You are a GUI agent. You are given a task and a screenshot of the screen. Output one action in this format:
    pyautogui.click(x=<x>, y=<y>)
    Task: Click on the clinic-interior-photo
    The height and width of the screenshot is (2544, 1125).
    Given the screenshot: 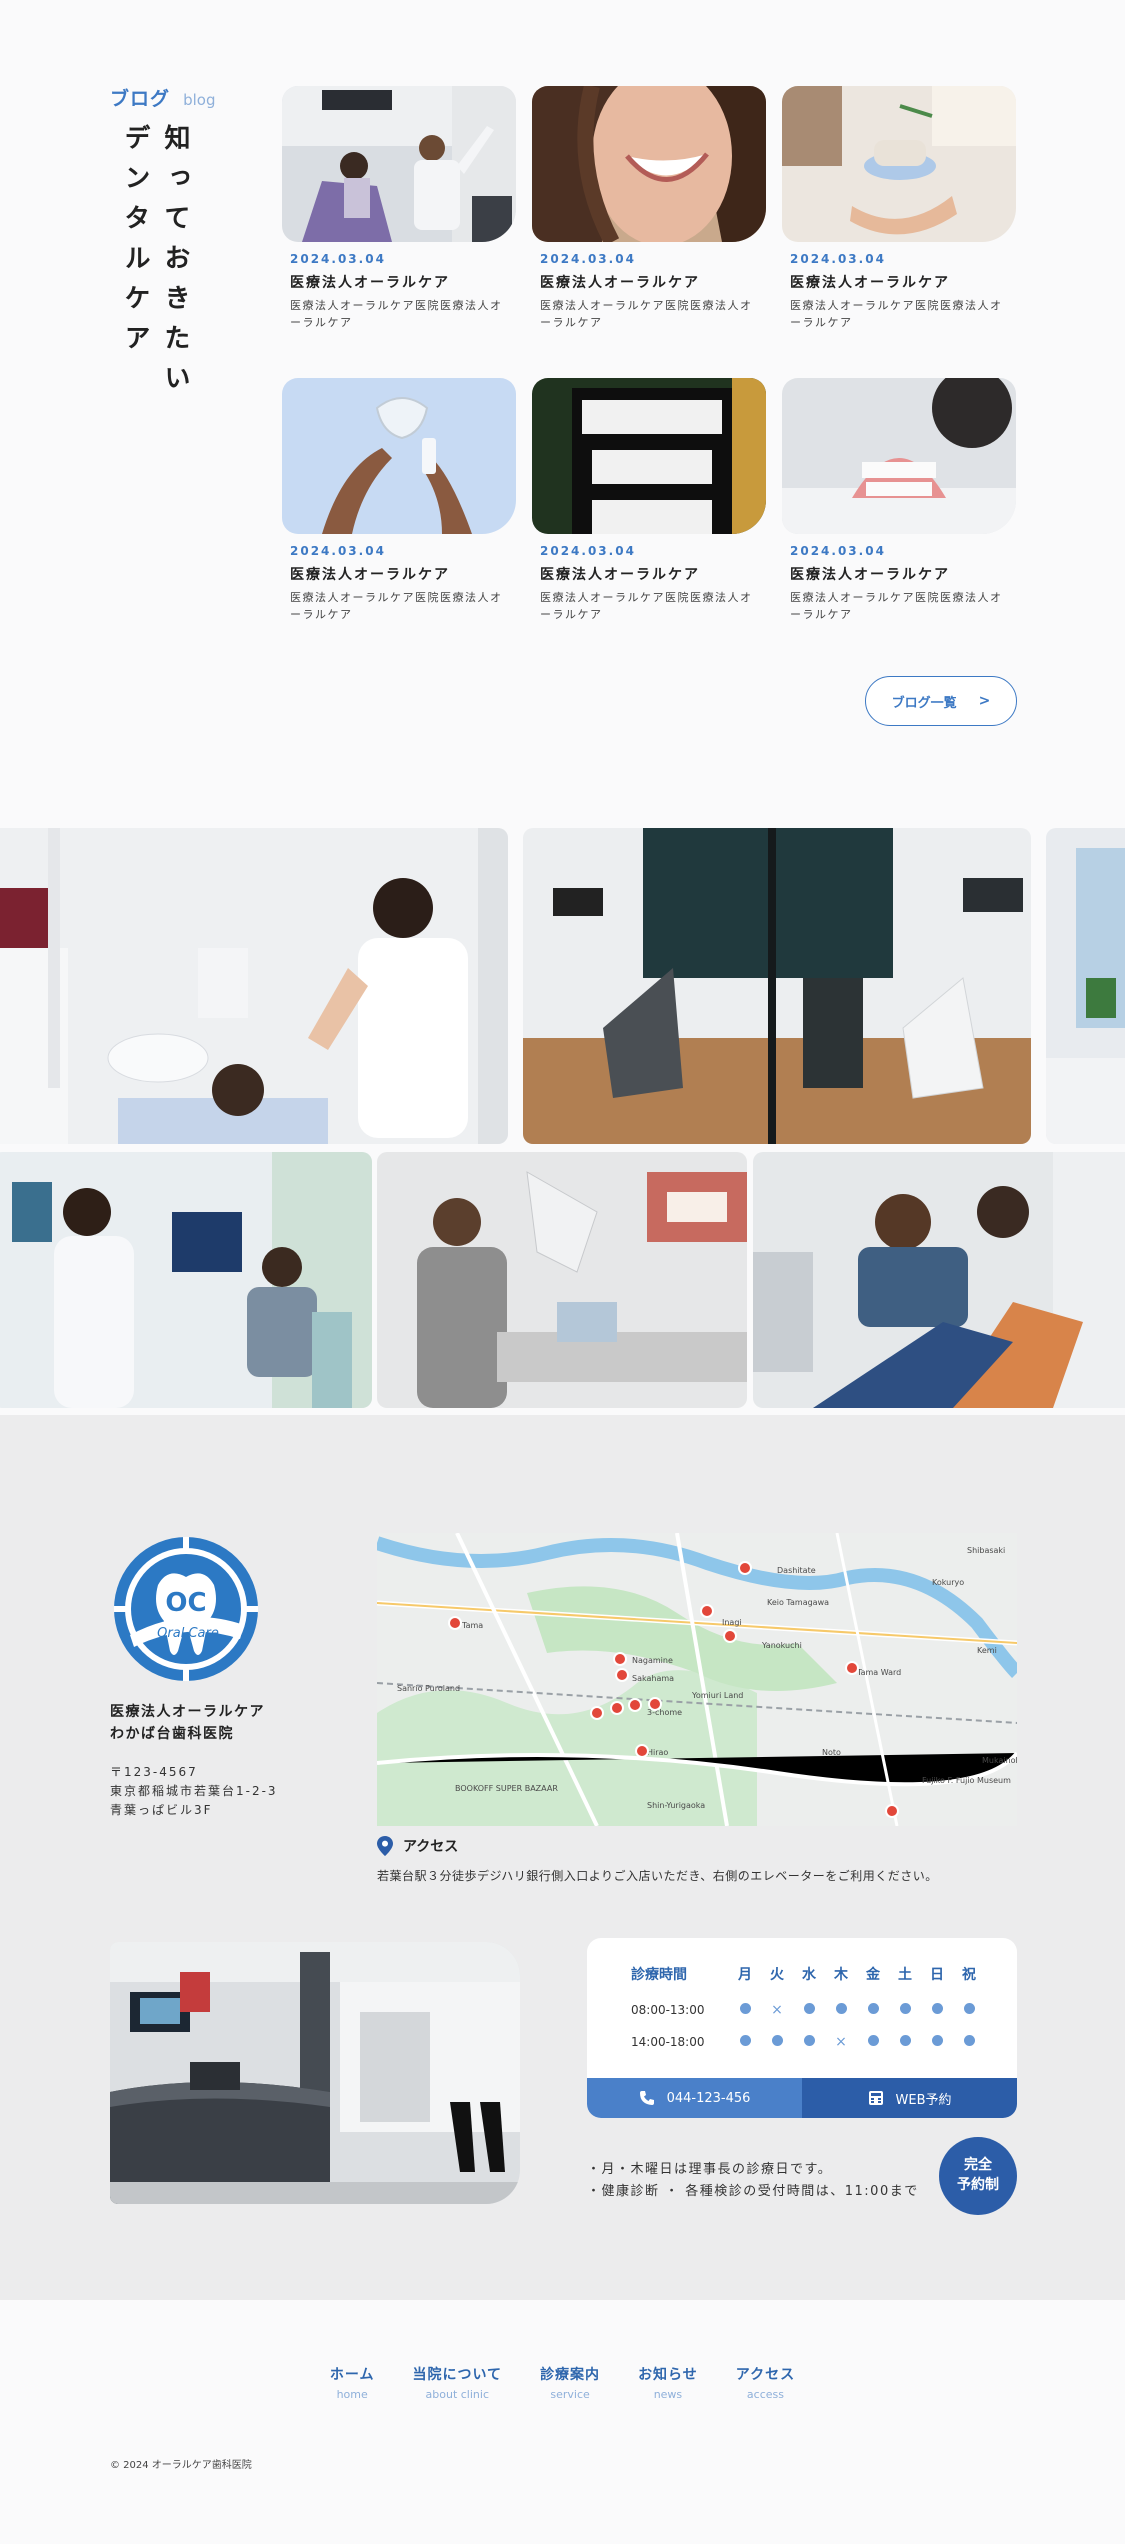 What is the action you would take?
    pyautogui.click(x=315, y=2073)
    